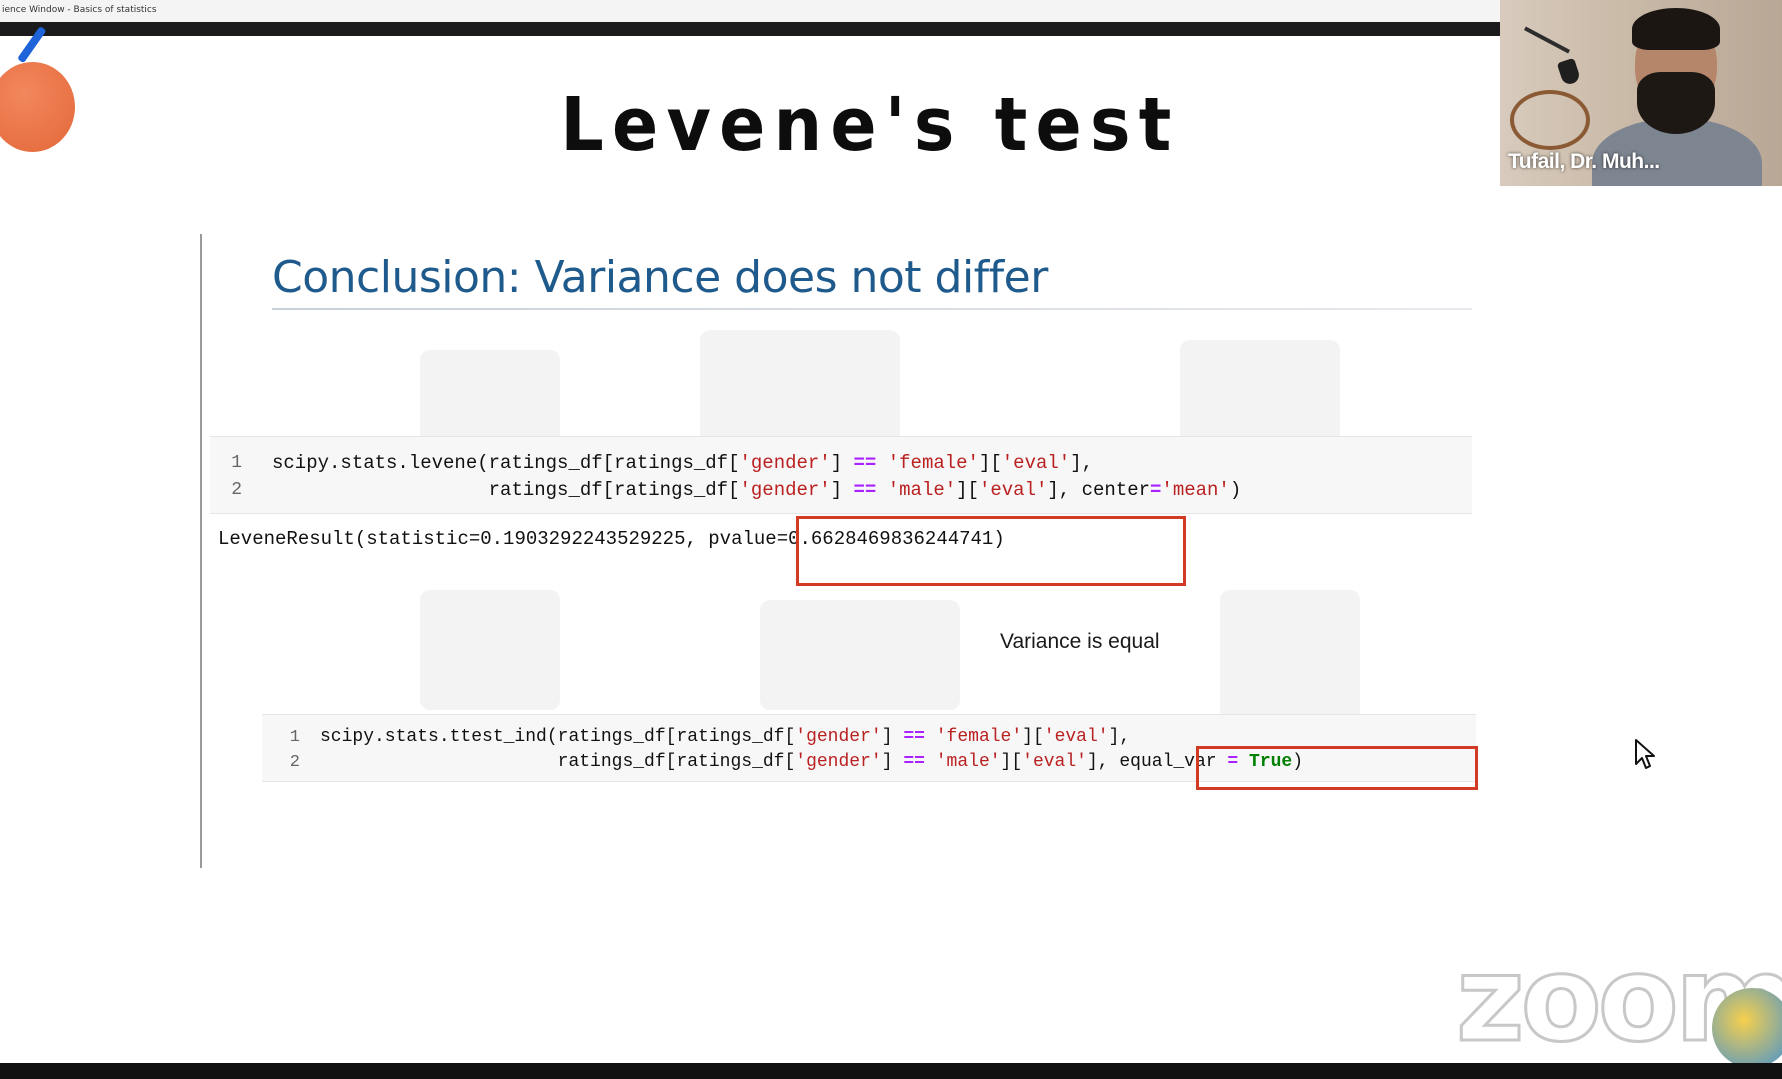  I want to click on window-toolbar-strip, so click(750, 29).